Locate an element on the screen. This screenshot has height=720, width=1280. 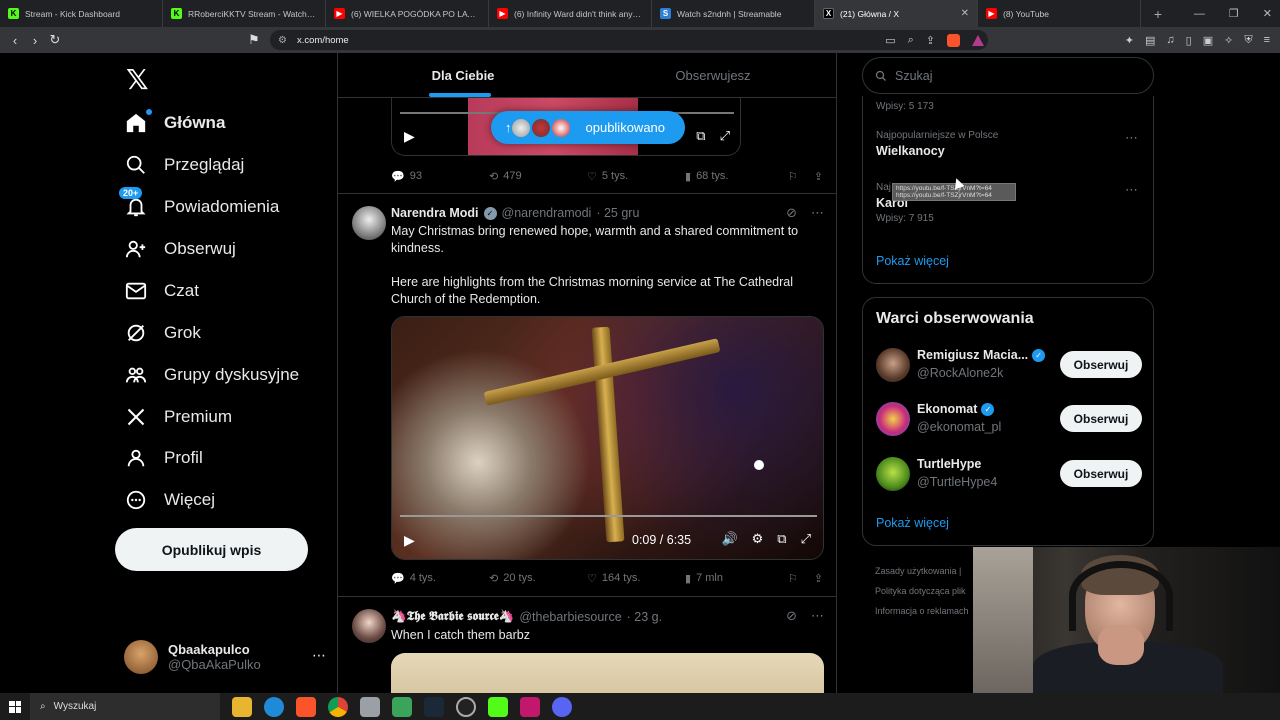
follow-suggestion: TurtleHype @TurtleHype4 Obserwuj is located at coordinates (1009, 474).